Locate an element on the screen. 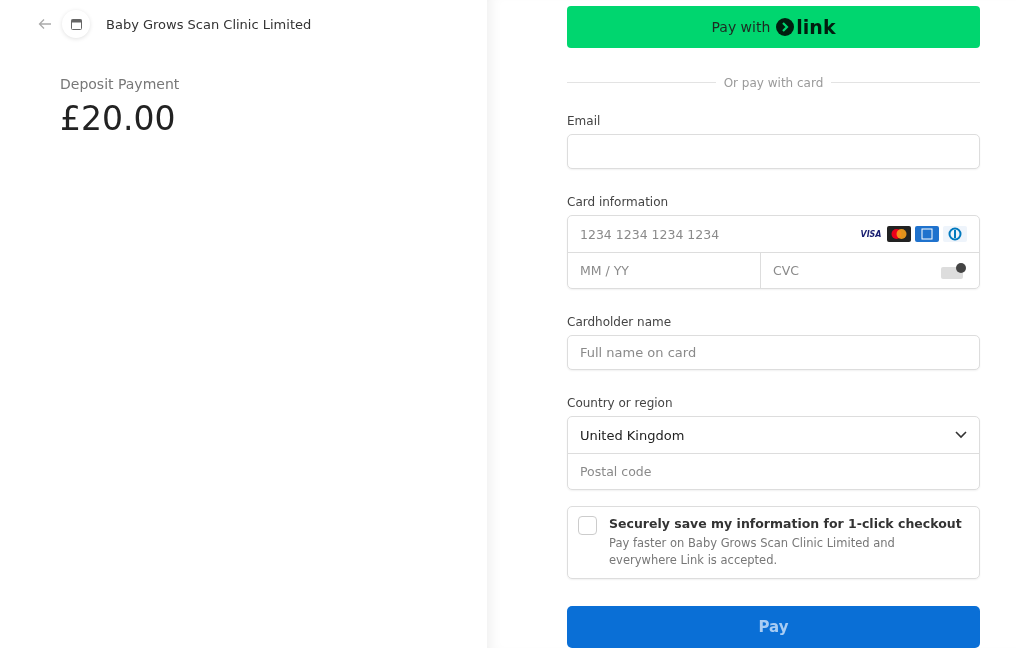  link-logo-icon is located at coordinates (785, 26).